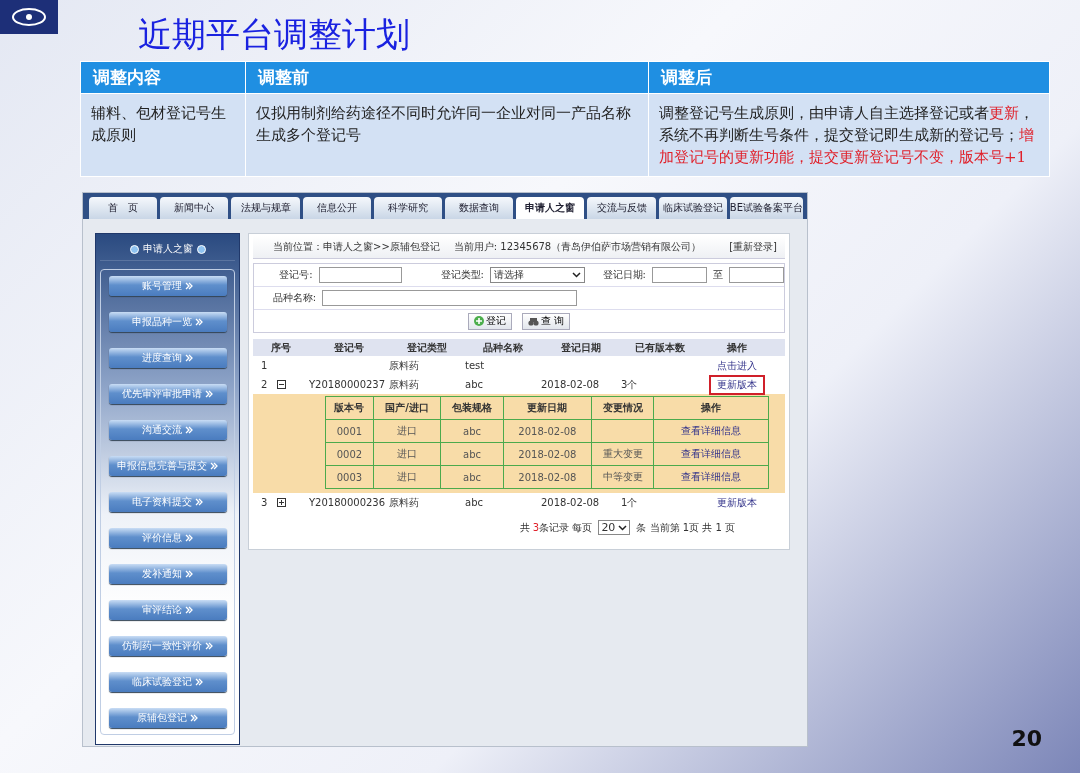 Image resolution: width=1080 pixels, height=773 pixels. Describe the element at coordinates (623, 275) in the screenshot. I see `field-label: 登记日期:` at that location.